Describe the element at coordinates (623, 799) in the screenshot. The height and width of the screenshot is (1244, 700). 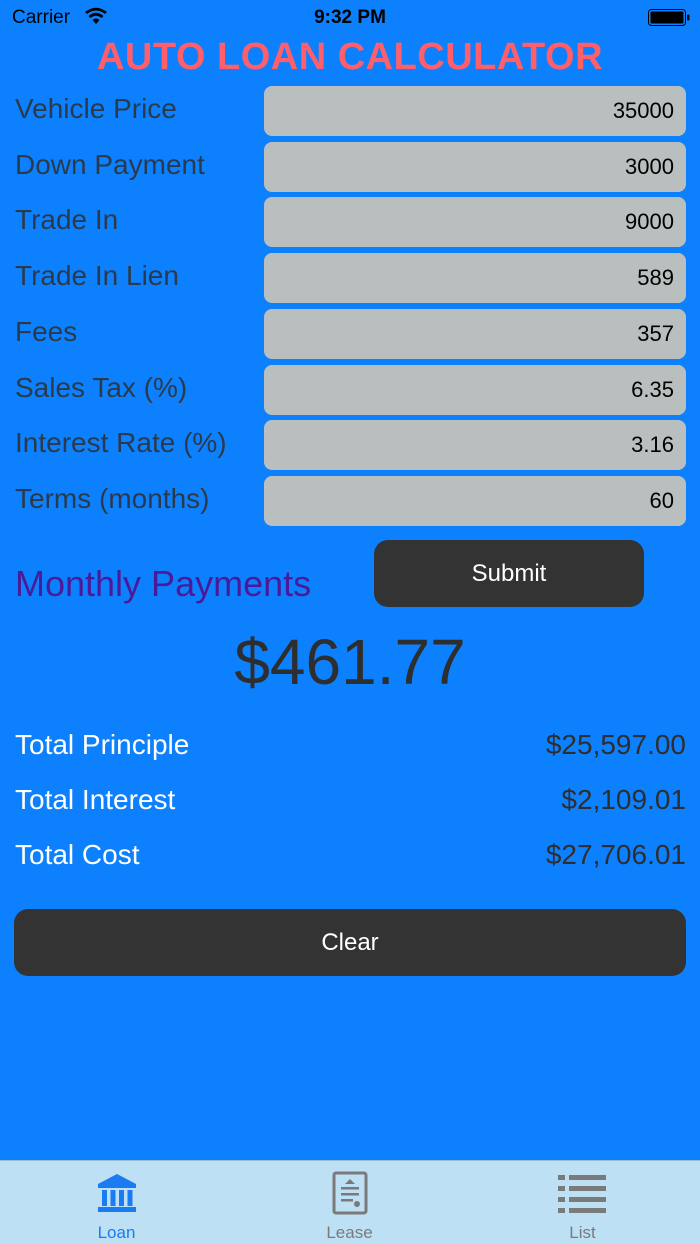
I see `total-interest-value: $2,109.01` at that location.